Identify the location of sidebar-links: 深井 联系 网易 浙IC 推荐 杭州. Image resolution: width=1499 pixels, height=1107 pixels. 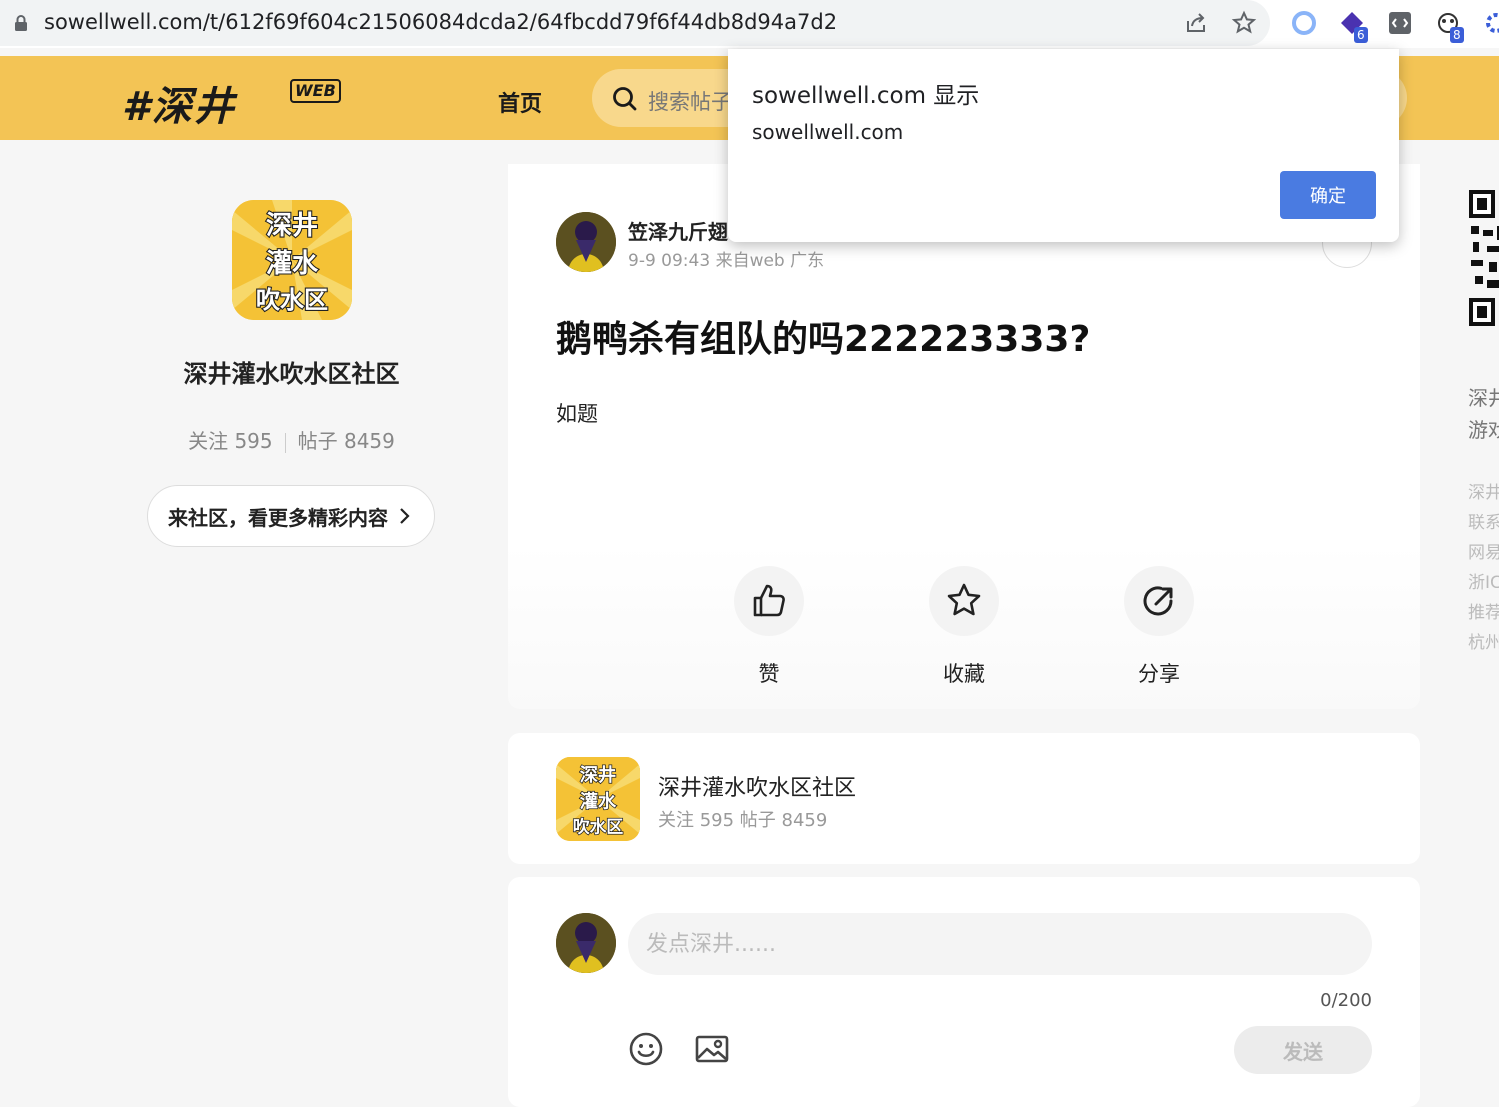
(1483, 568).